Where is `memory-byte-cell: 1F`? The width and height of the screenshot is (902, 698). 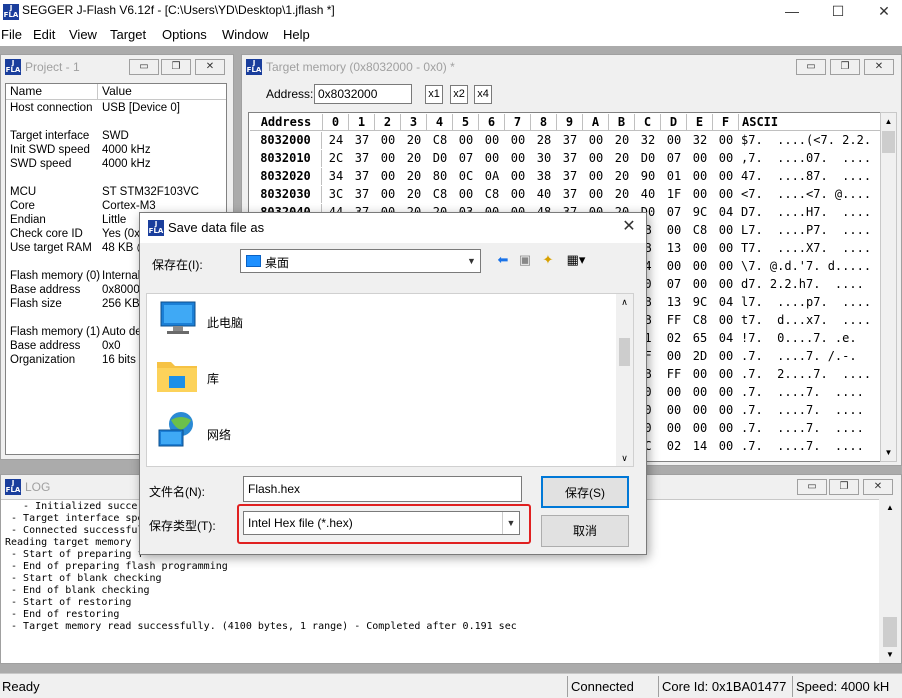
memory-byte-cell: 1F is located at coordinates (674, 194).